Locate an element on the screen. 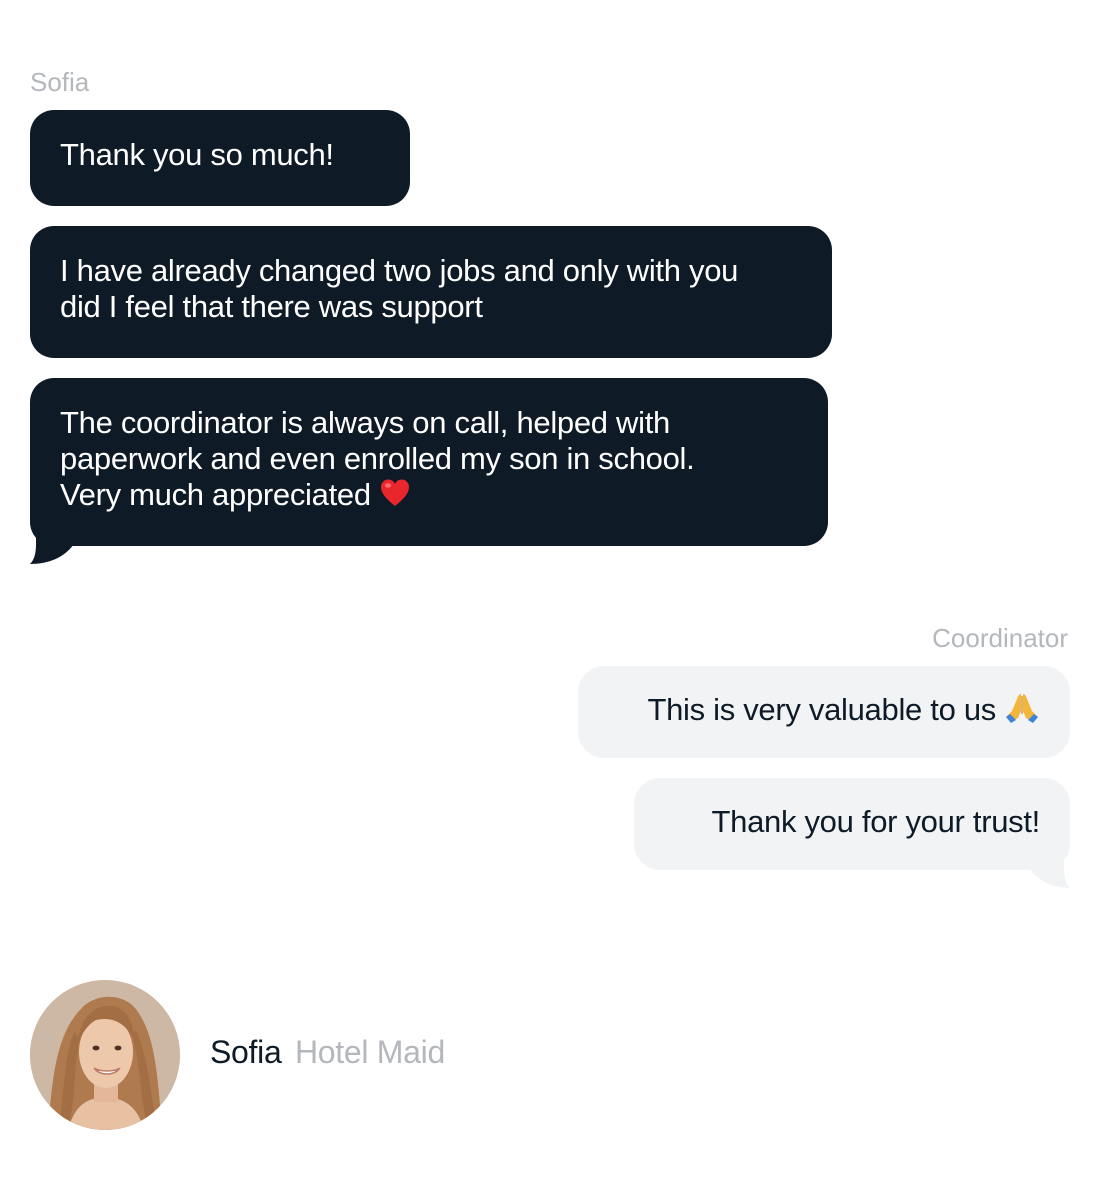 The image size is (1100, 1200). message-text: Very much appreciated is located at coordinates (215, 494).